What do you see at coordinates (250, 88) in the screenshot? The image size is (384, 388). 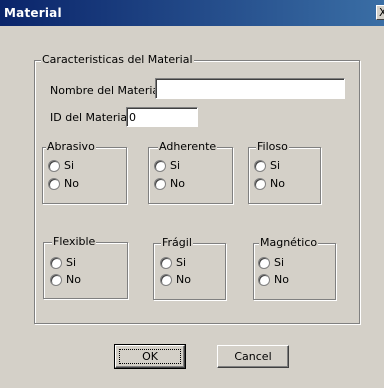 I see `material-name-input` at bounding box center [250, 88].